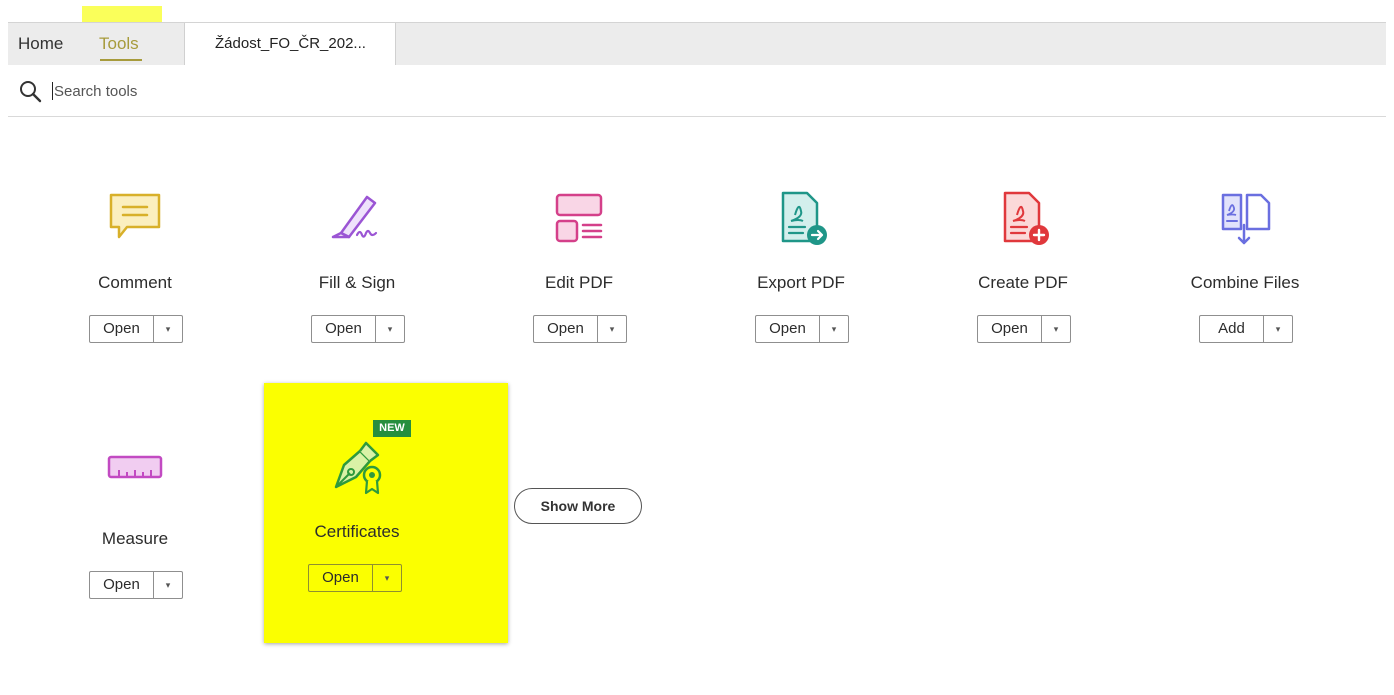 The image size is (1394, 695). I want to click on tool-label: Comment, so click(135, 282).